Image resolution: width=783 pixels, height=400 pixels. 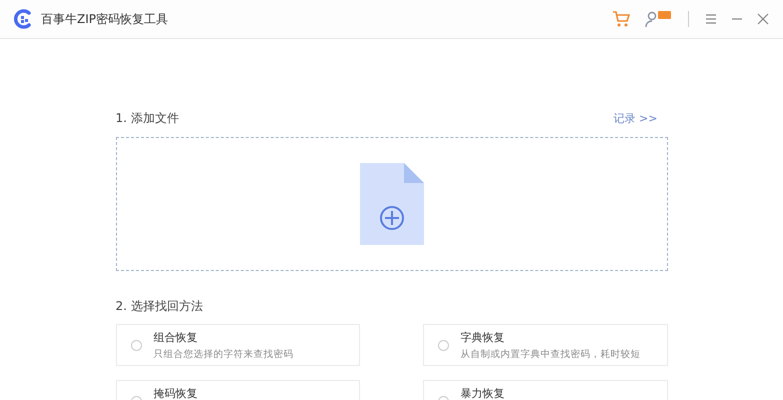 I want to click on section-title: 1. 添加文件, so click(x=147, y=118).